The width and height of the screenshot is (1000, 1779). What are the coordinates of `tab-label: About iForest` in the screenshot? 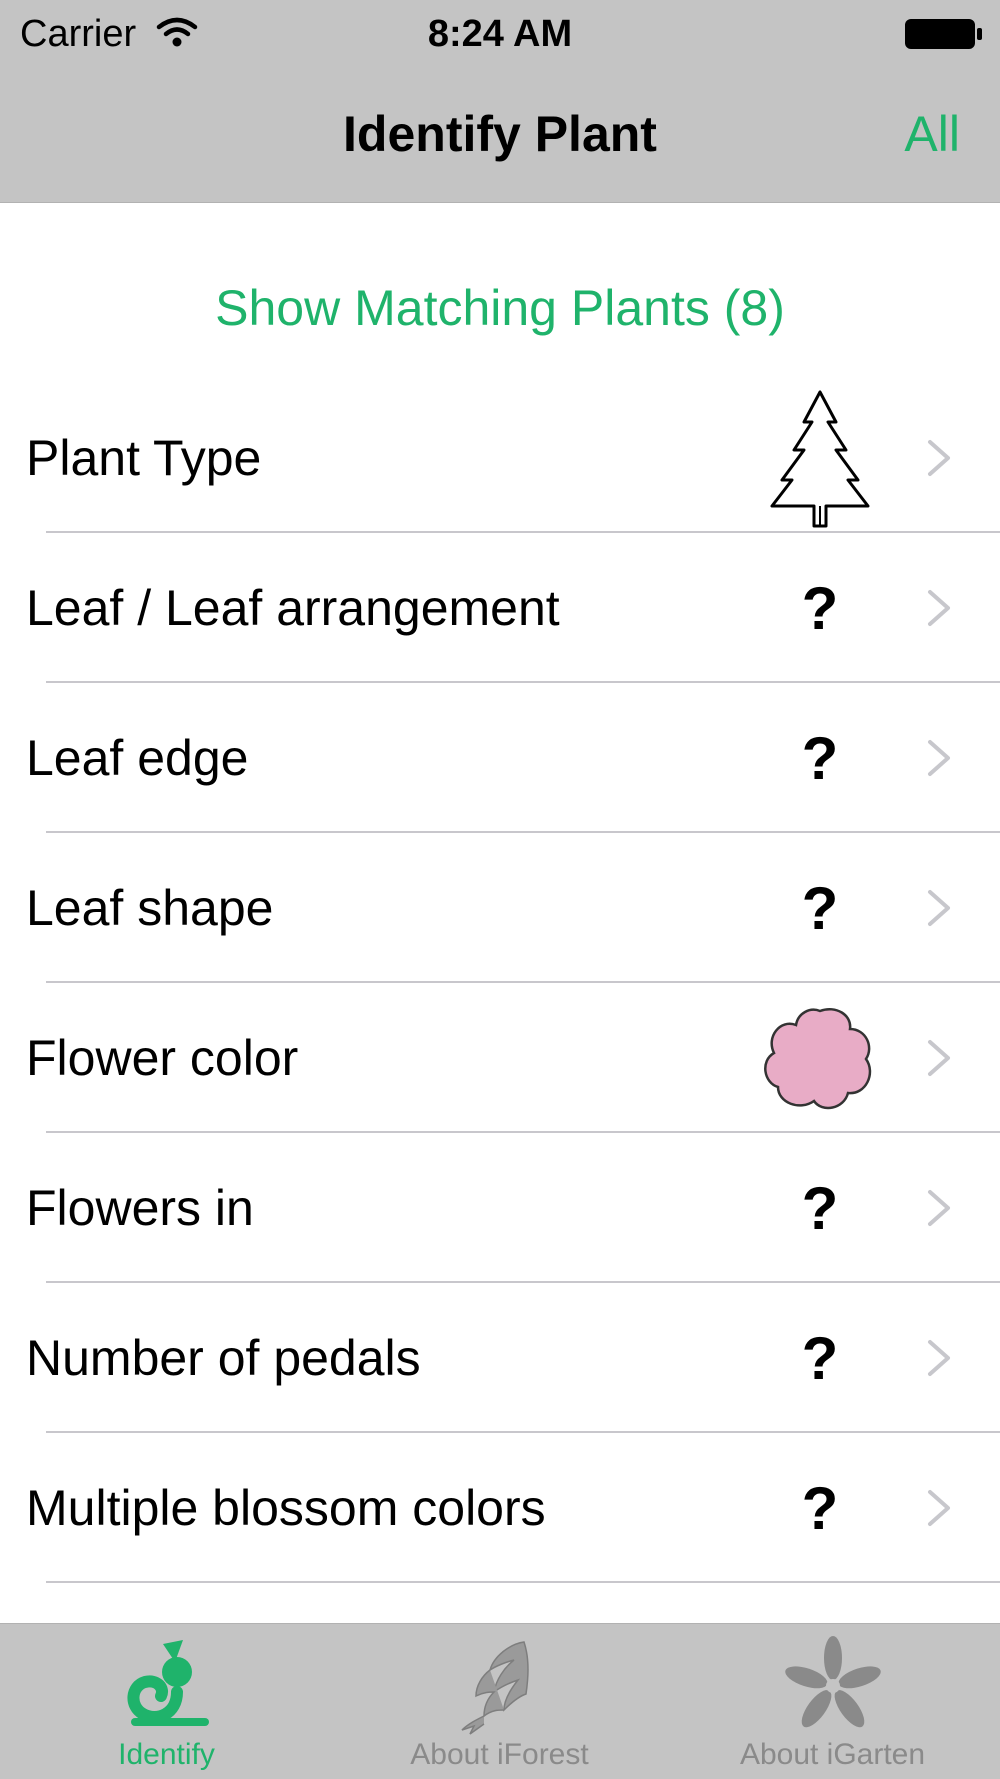 It's located at (499, 1754).